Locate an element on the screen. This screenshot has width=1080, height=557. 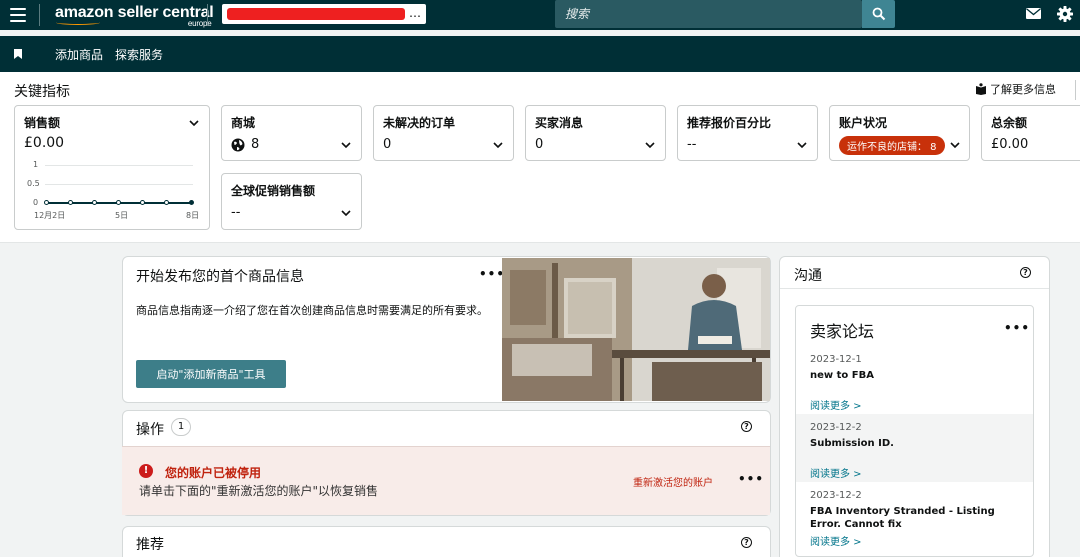
featured-offer-value: -- is located at coordinates (692, 144).